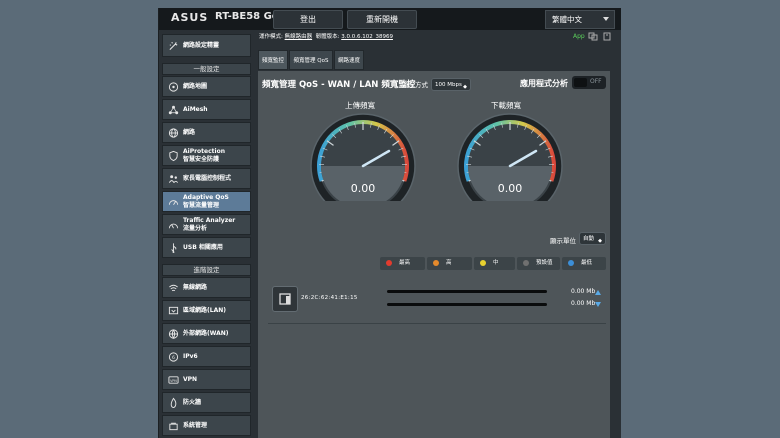  What do you see at coordinates (206, 109) in the screenshot?
I see `sidebar-item-aimesh: AiMesh` at bounding box center [206, 109].